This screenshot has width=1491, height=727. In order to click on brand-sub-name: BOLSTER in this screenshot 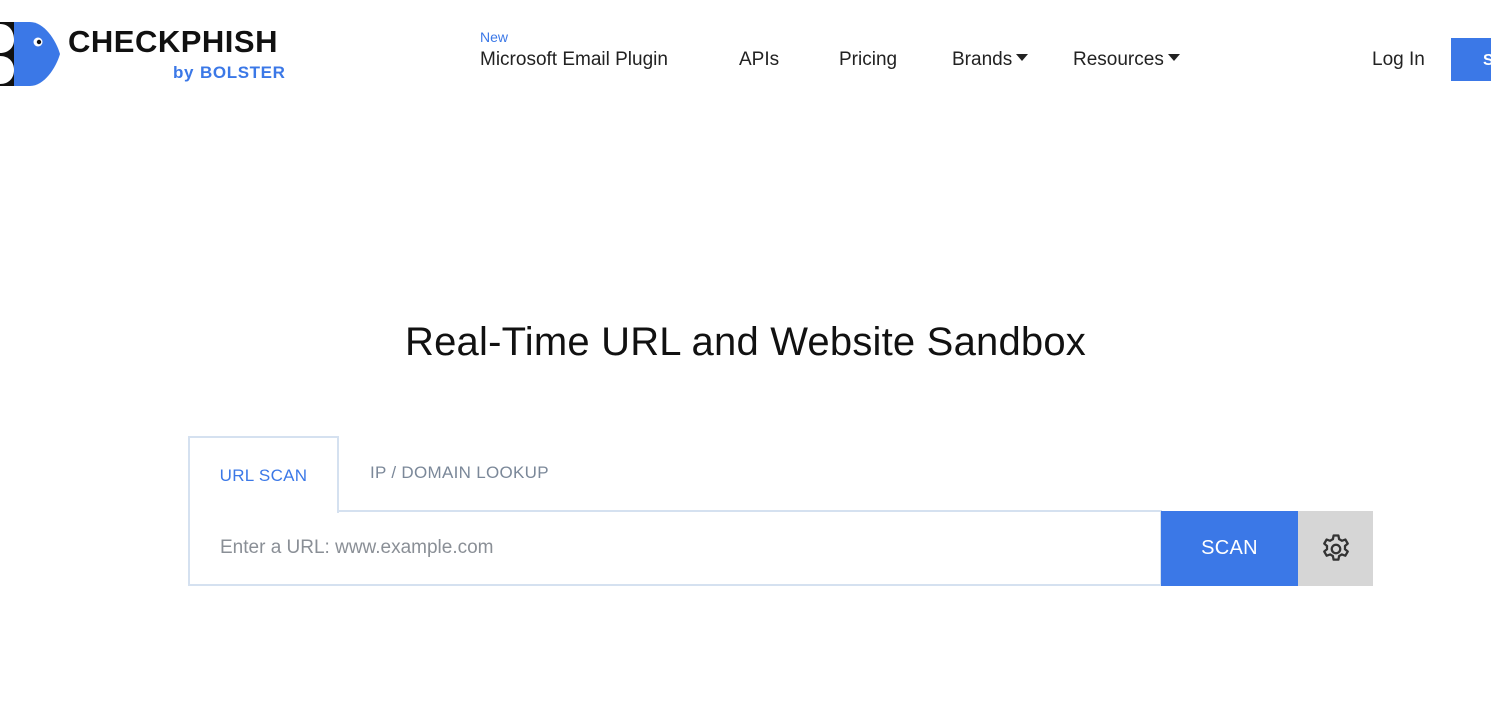, I will do `click(243, 72)`.